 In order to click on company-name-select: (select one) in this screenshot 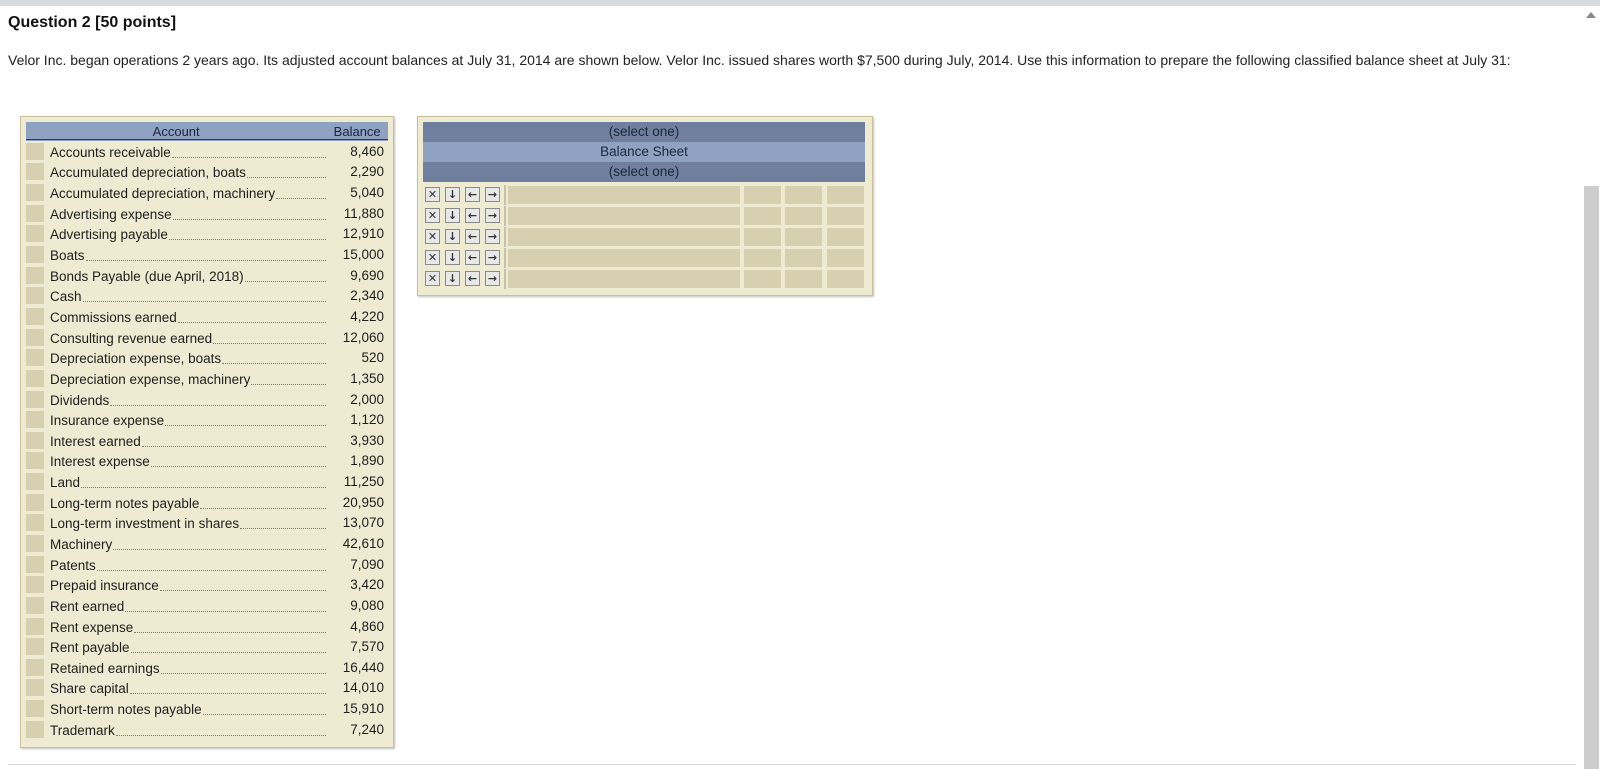, I will do `click(644, 132)`.